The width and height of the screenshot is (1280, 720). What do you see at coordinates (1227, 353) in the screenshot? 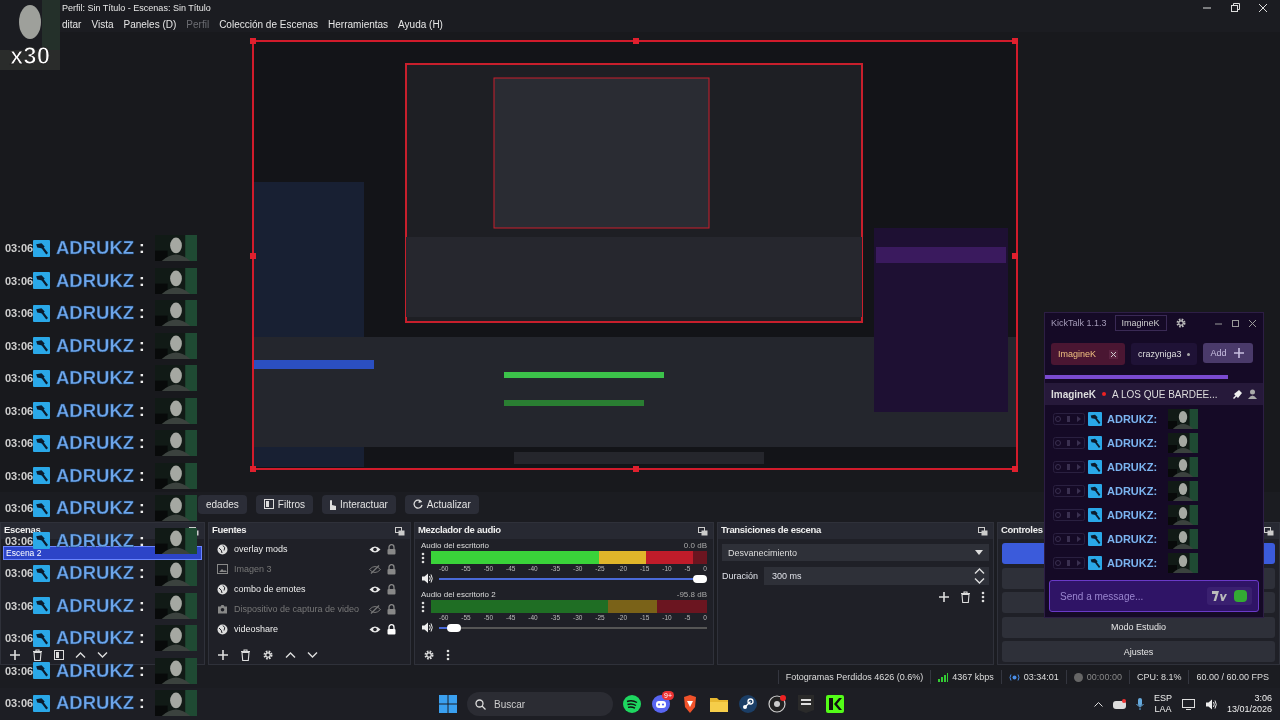
I see `add-button: Add` at bounding box center [1227, 353].